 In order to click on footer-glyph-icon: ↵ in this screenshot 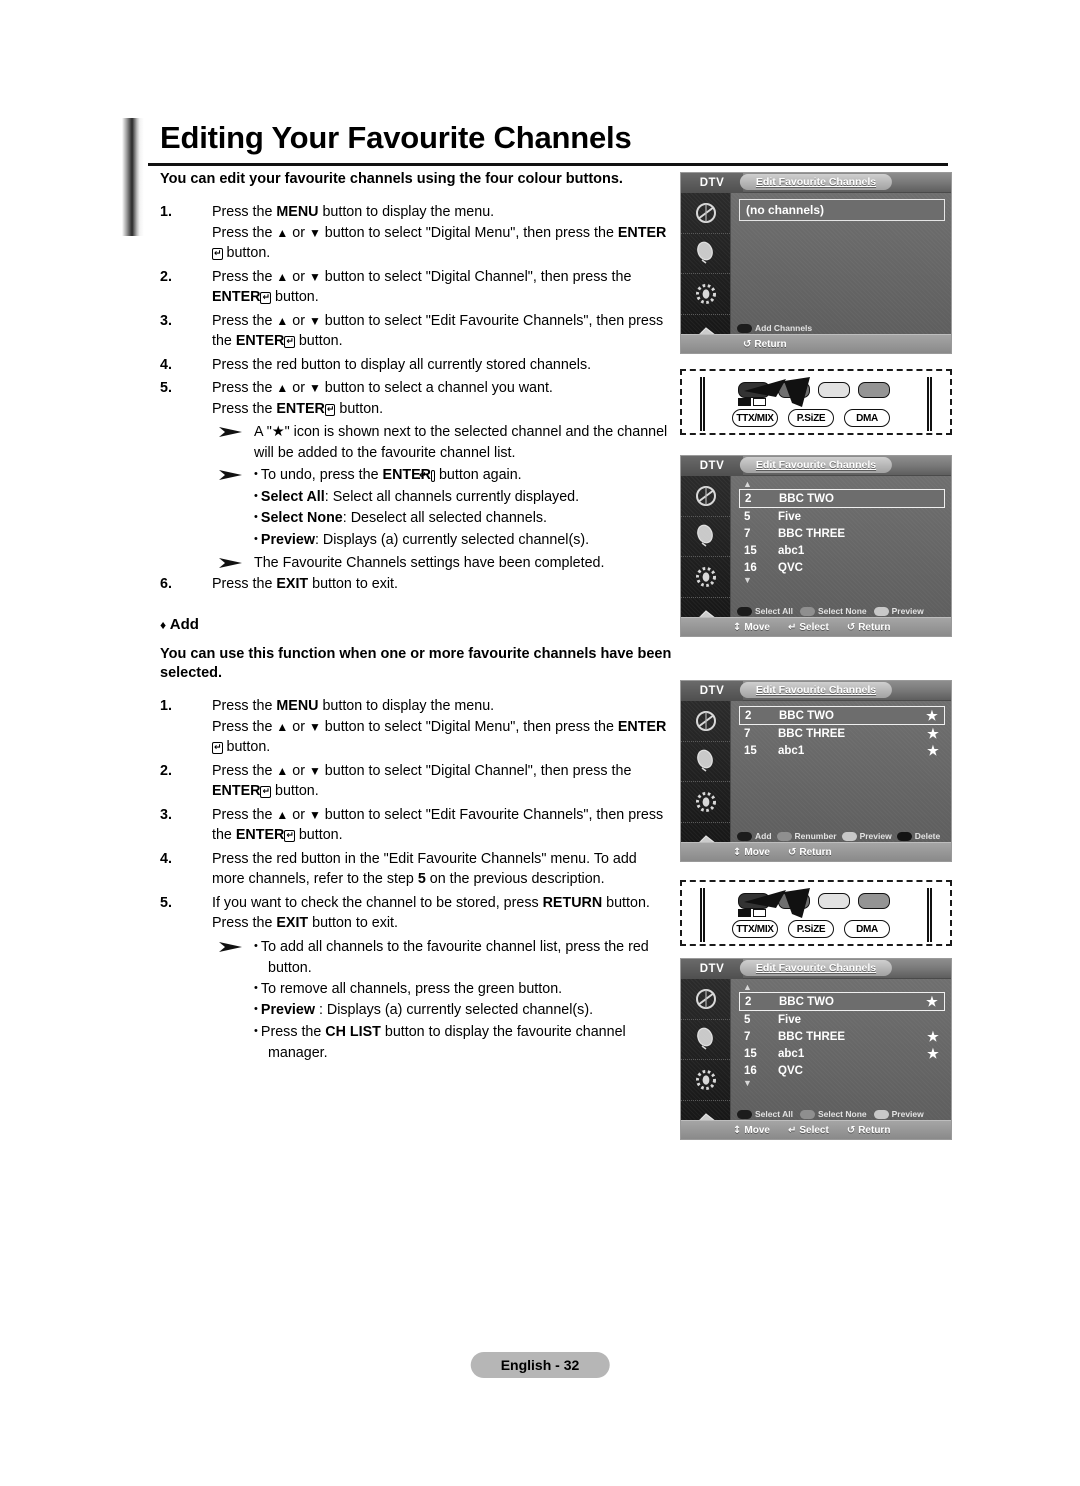, I will do `click(792, 627)`.